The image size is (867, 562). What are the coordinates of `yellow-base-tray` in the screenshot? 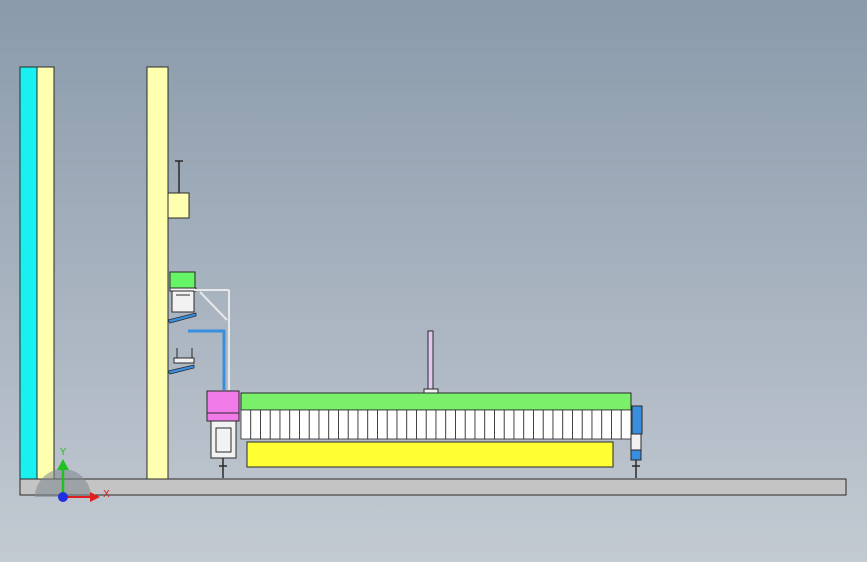 It's located at (430, 454).